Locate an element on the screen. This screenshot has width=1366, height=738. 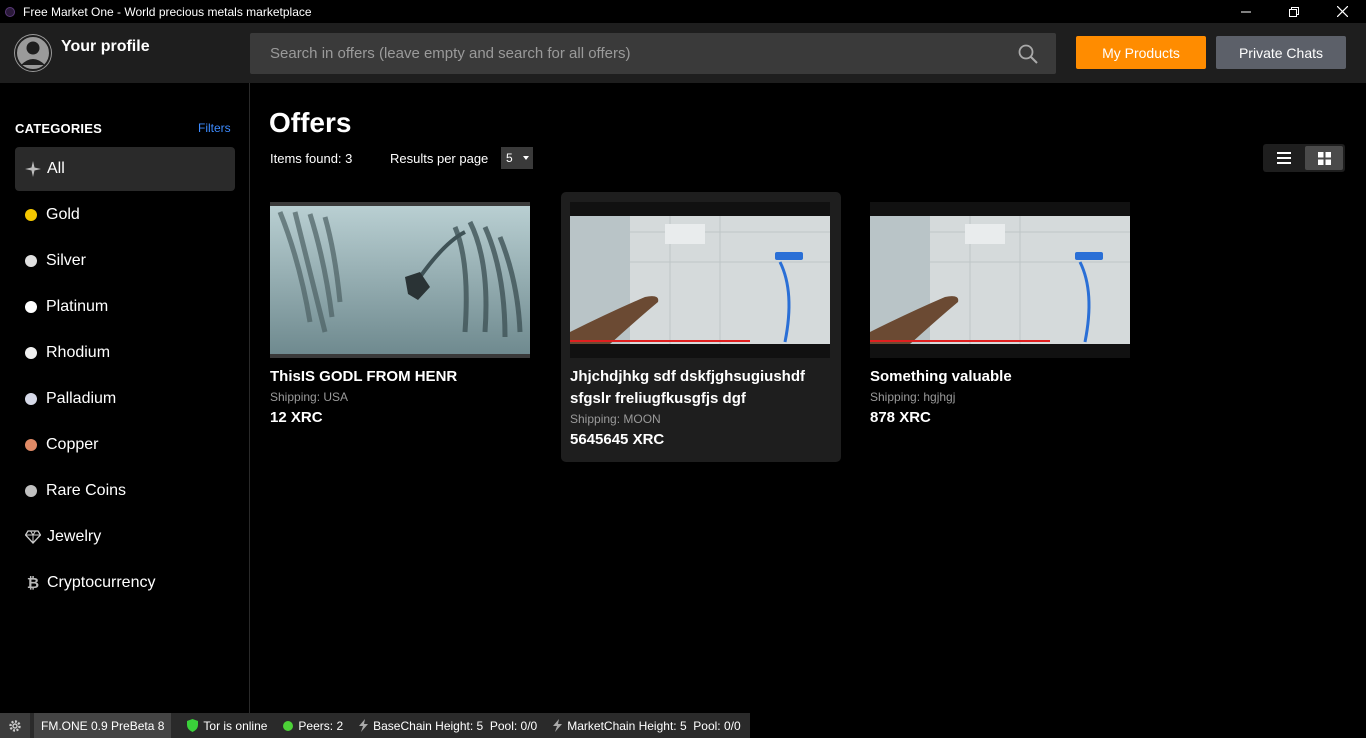
peers-status: Peers: 2 is located at coordinates (313, 726).